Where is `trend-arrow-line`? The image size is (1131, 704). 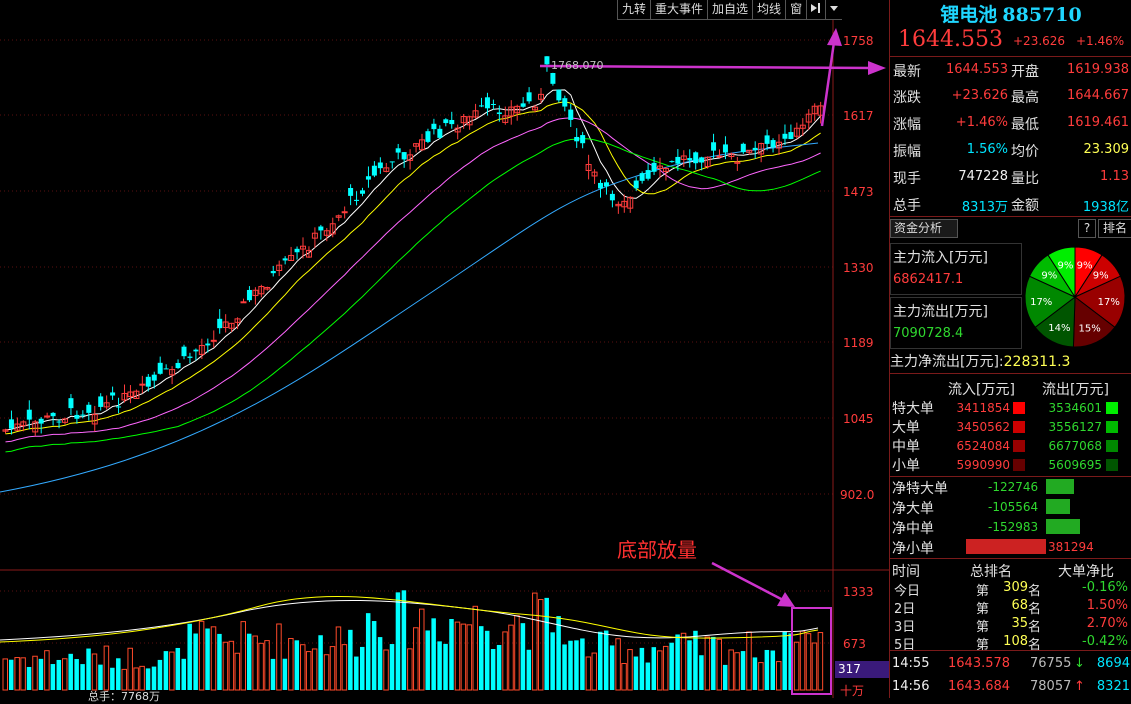 trend-arrow-line is located at coordinates (828, 84).